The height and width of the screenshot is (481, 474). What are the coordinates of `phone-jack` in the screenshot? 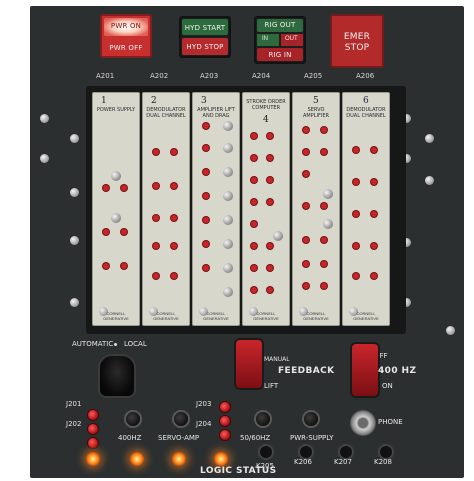 It's located at (363, 423).